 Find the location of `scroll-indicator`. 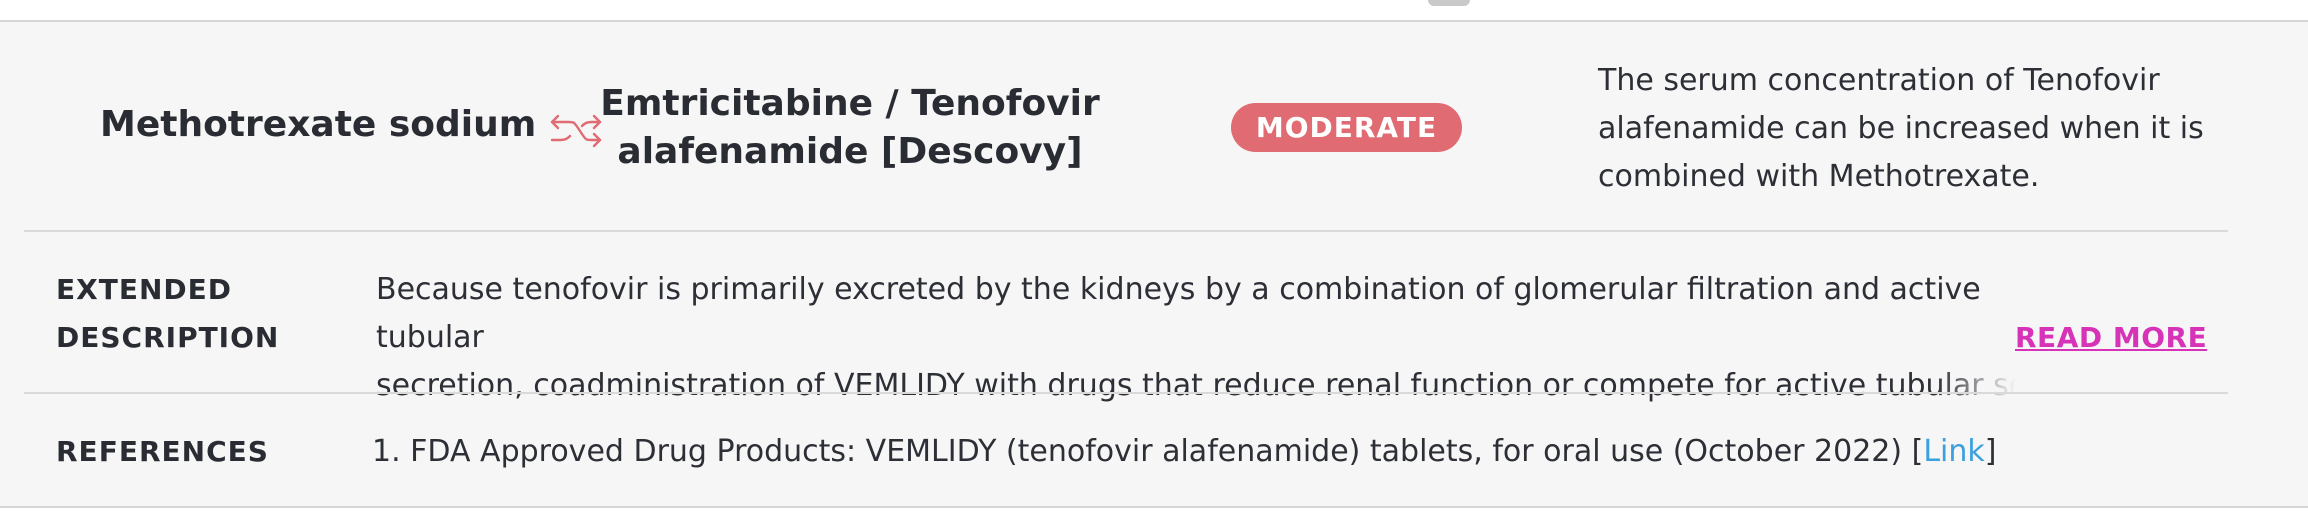

scroll-indicator is located at coordinates (1449, 3).